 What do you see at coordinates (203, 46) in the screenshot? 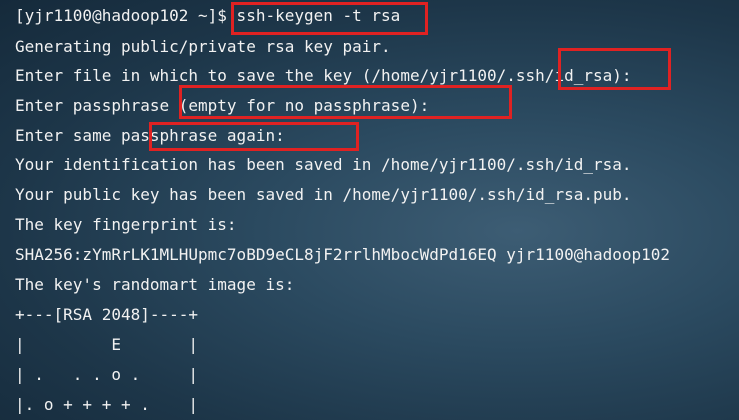
I see `output-line-generating: Generating public/private rsa key pair.` at bounding box center [203, 46].